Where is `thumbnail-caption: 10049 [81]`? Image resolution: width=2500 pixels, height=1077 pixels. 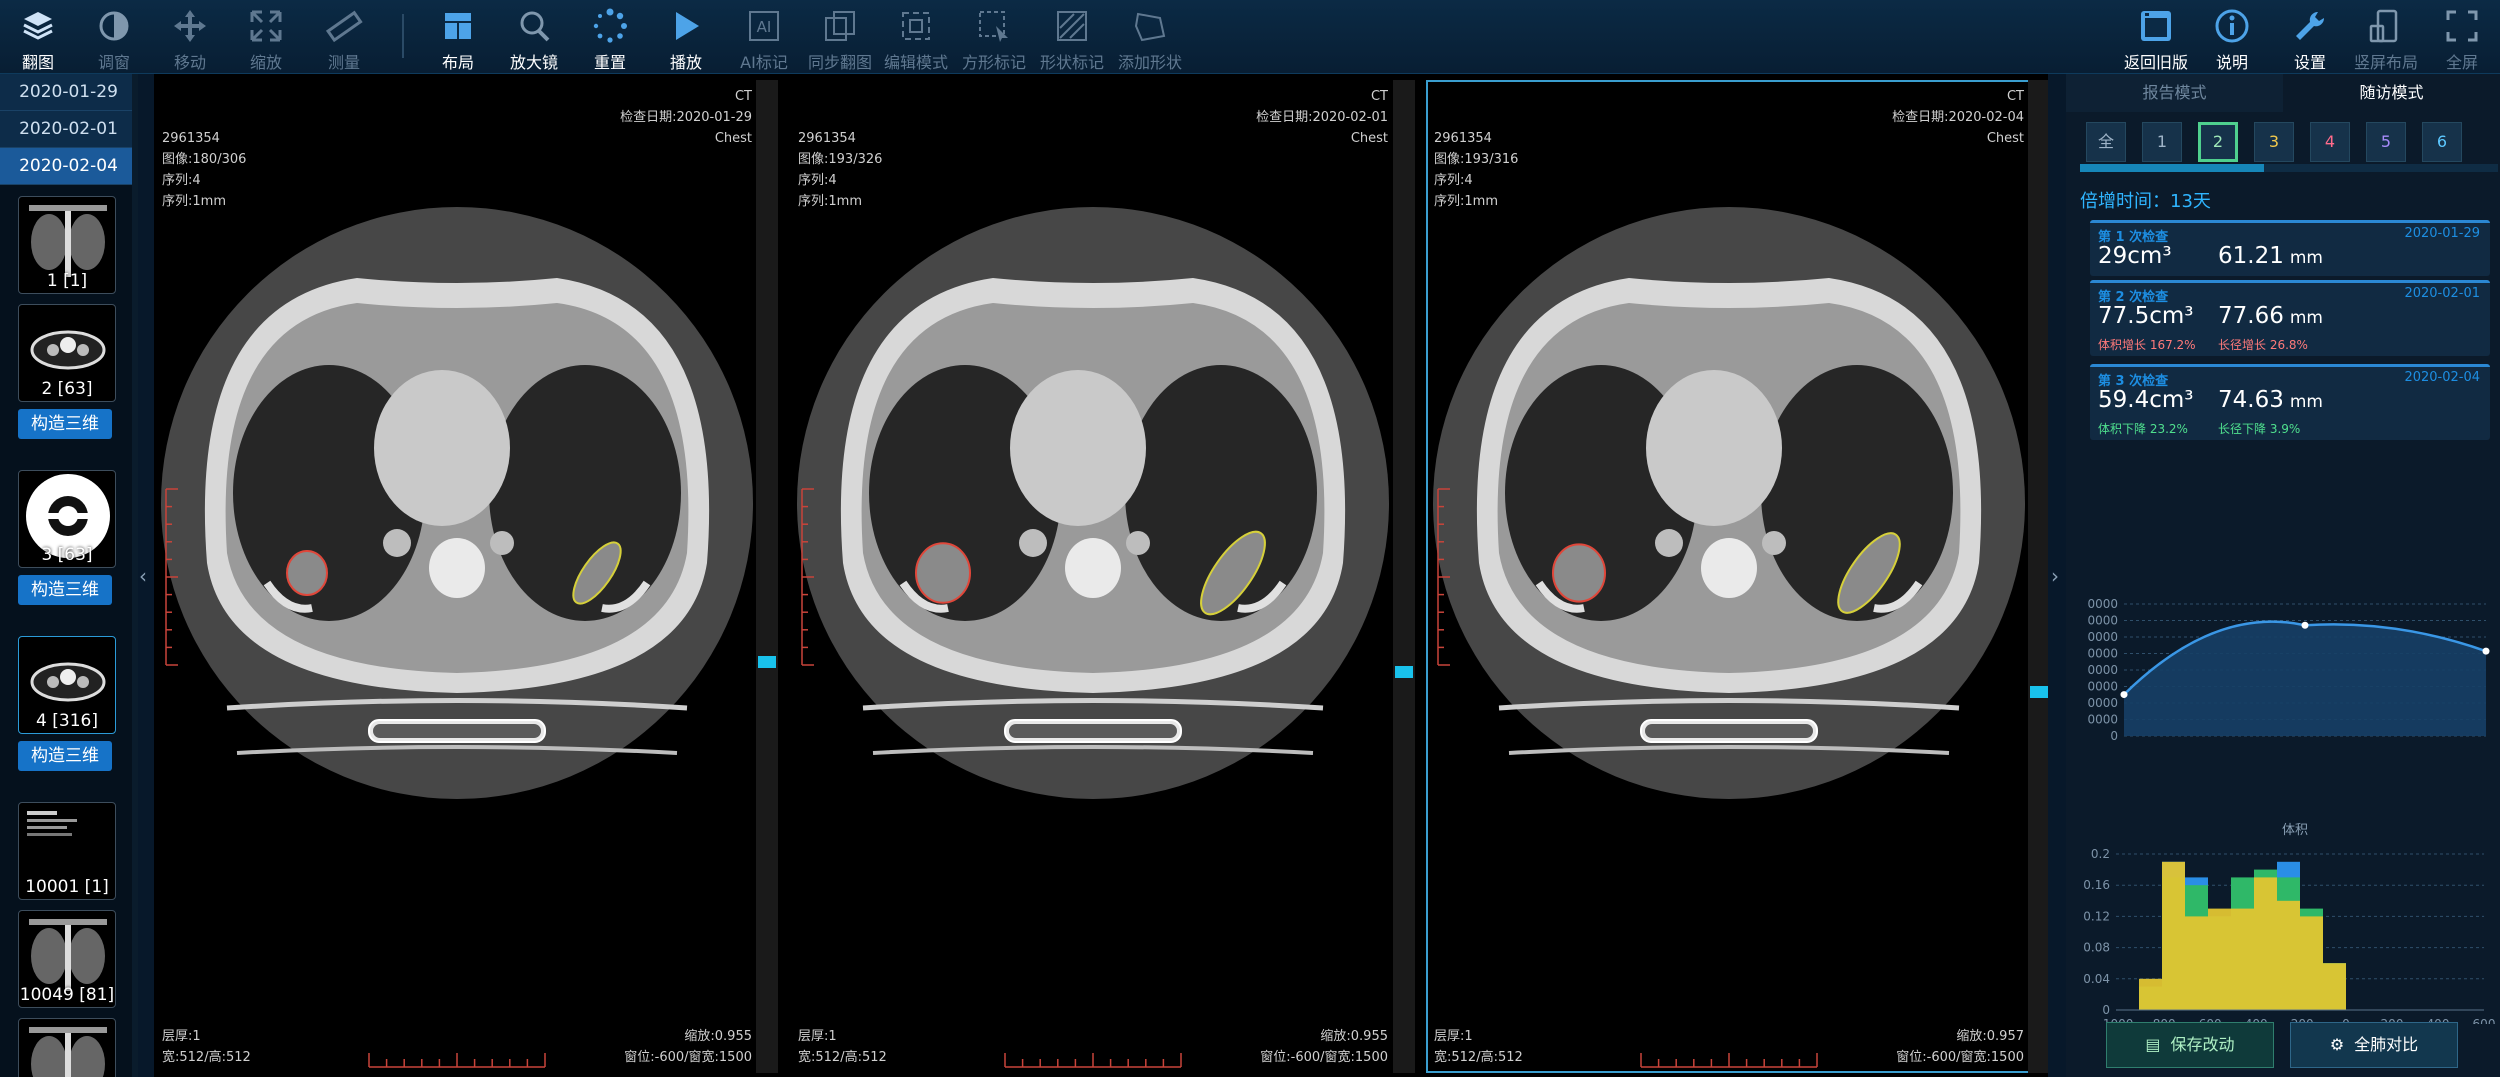
thumbnail-caption: 10049 [81] is located at coordinates (67, 995).